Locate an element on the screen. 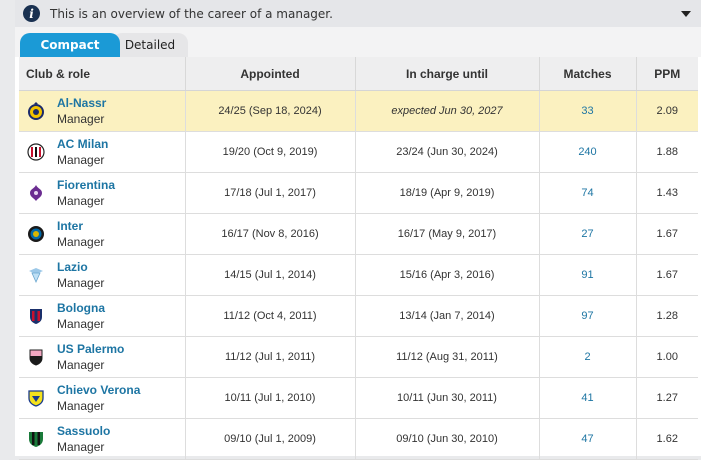  club-cell: AC Milan Manager is located at coordinates (102, 152).